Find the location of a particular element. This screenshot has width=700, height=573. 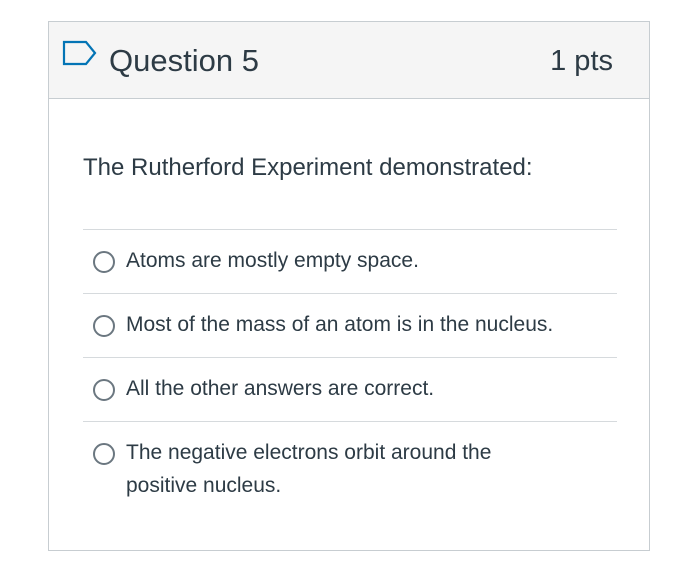

question-title: Question 5 is located at coordinates (184, 60).